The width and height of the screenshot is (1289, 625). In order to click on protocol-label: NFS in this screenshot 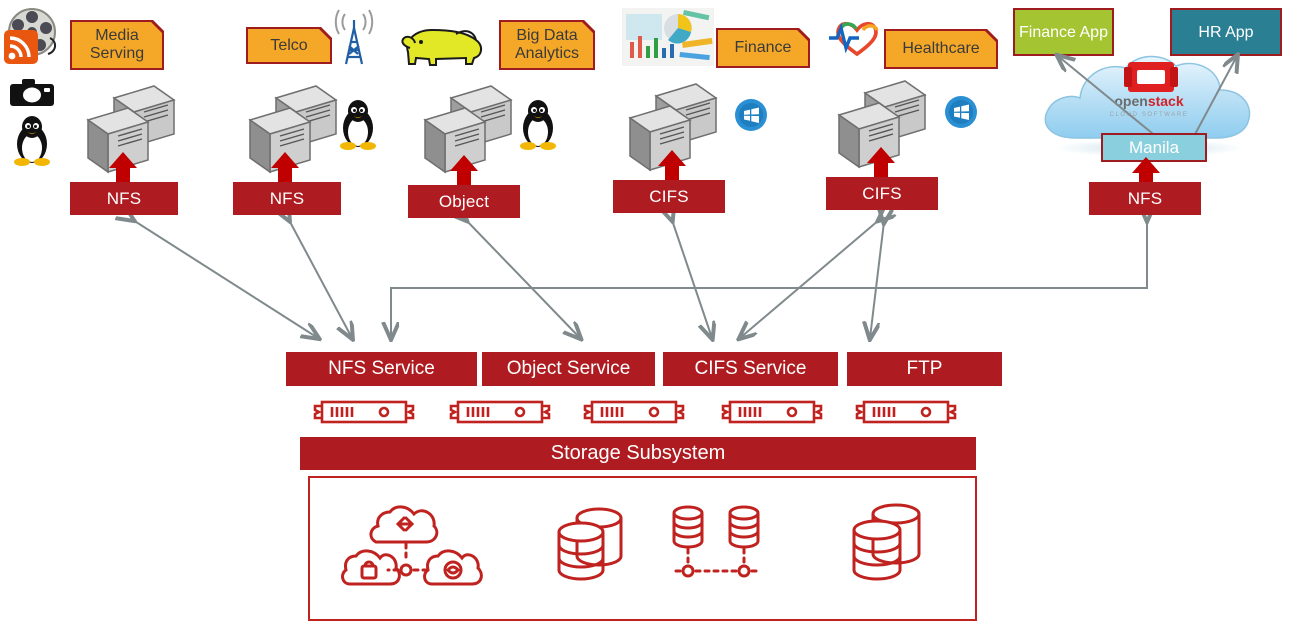, I will do `click(1145, 198)`.